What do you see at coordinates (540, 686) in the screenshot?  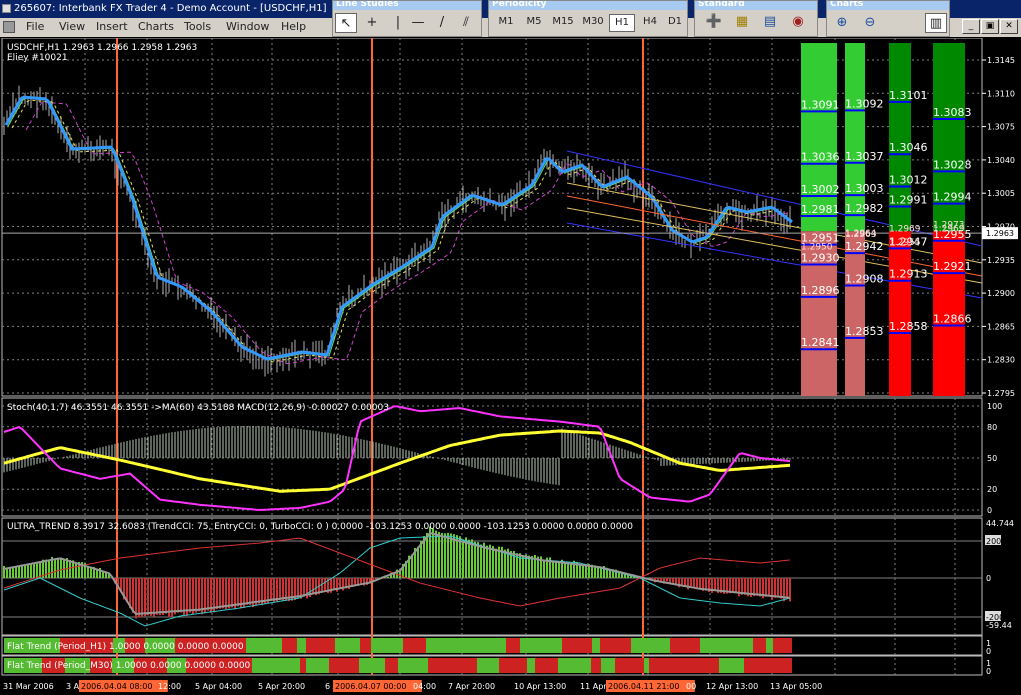 I see `time-axis-label: 10 Apr 13:00` at bounding box center [540, 686].